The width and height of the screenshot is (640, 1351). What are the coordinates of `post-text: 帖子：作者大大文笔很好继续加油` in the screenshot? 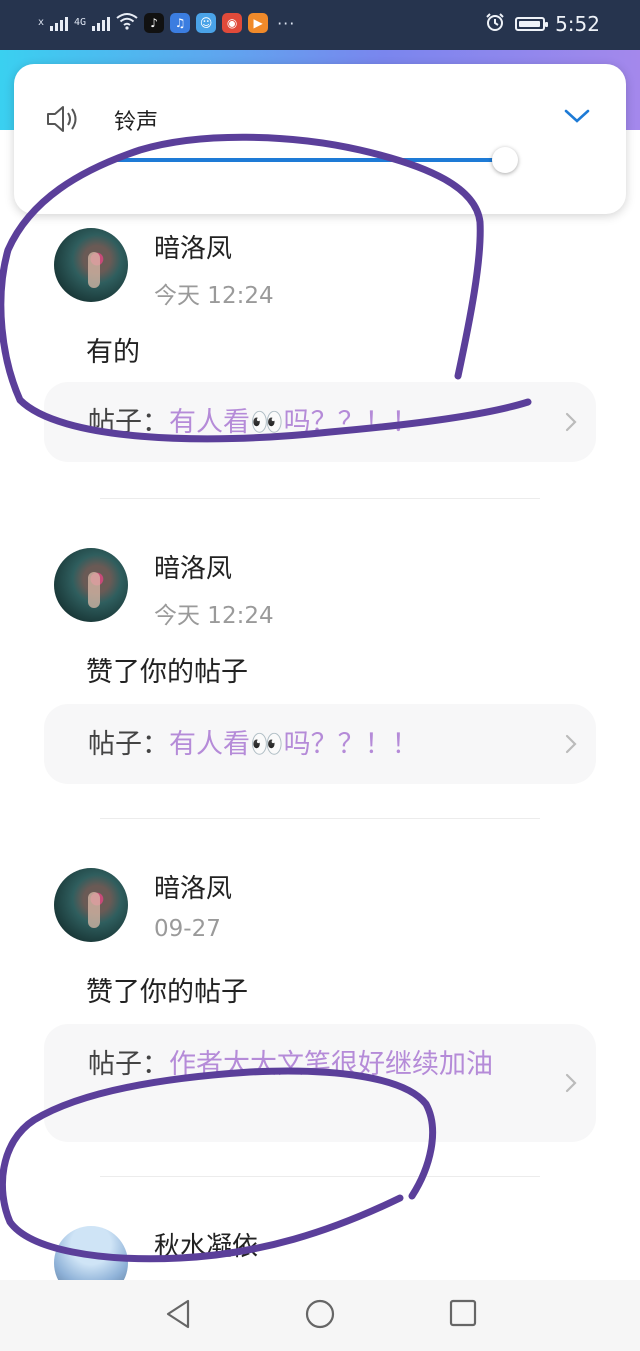 It's located at (312, 1065).